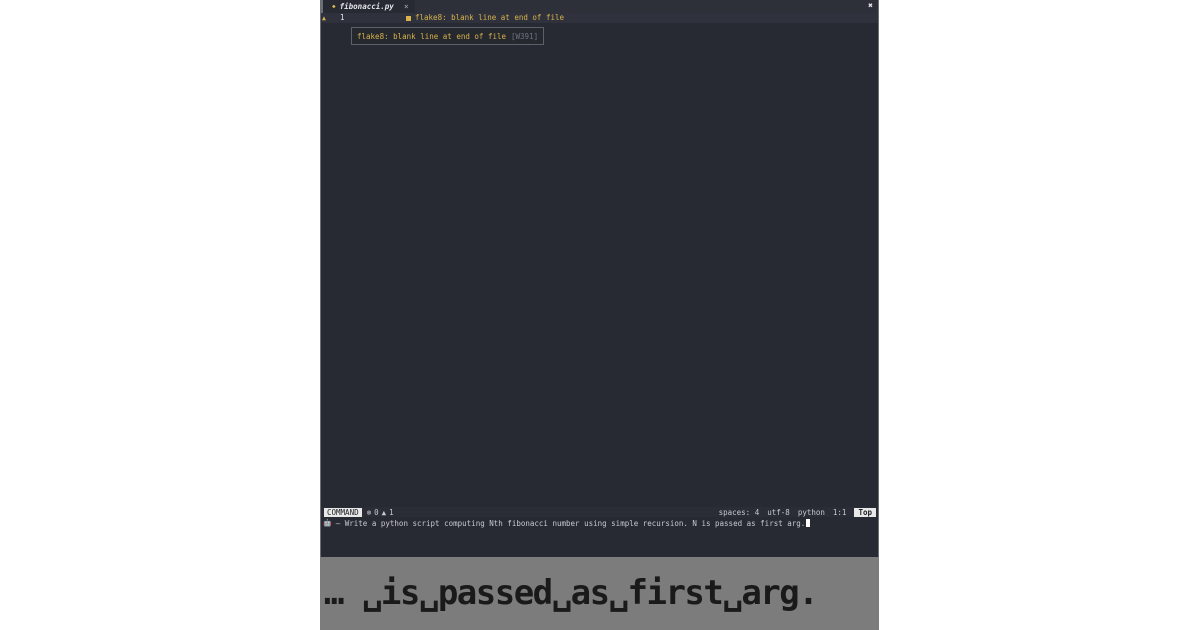 This screenshot has height=630, width=1200. Describe the element at coordinates (599, 6) in the screenshot. I see `tab-bar: ◆ fibonacci.py × ✖` at that location.